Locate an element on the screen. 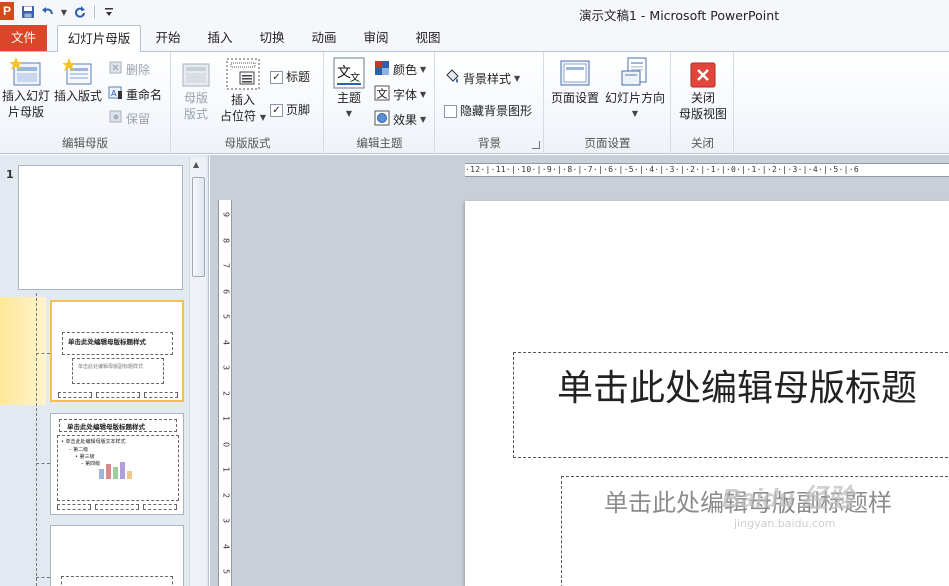 The image size is (949, 586). tab-transitions: 切换 is located at coordinates (272, 38).